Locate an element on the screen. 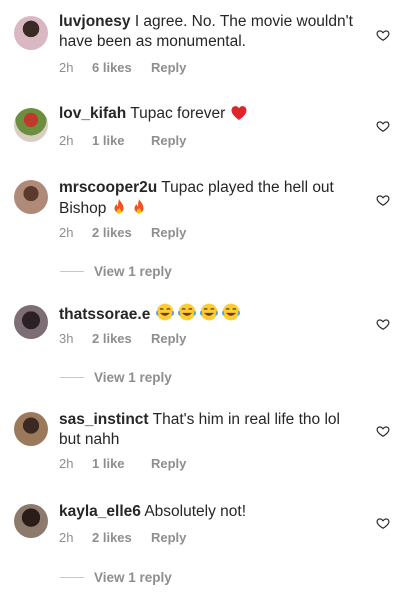 This screenshot has width=414, height=600. comment-username: sas_instinct is located at coordinates (104, 419).